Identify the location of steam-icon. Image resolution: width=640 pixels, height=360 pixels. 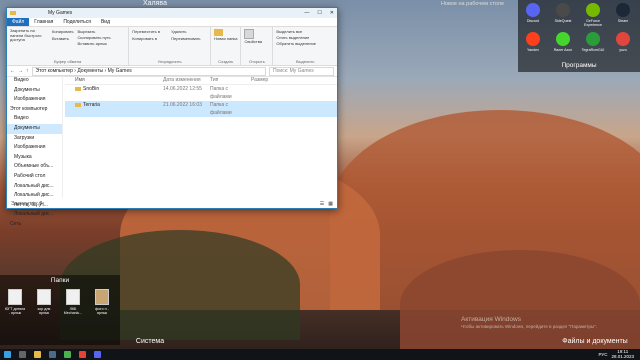
(623, 10).